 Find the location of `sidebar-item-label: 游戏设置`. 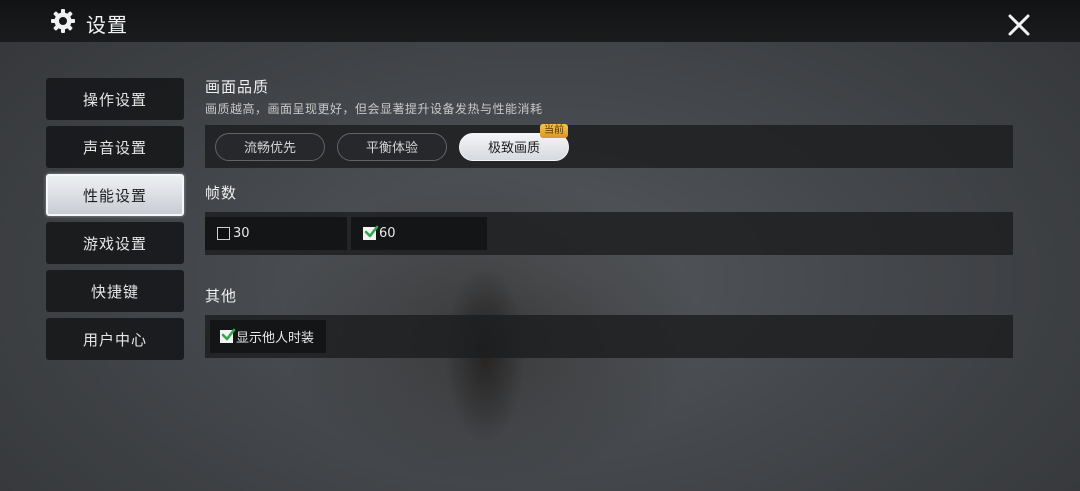

sidebar-item-label: 游戏设置 is located at coordinates (114, 243).